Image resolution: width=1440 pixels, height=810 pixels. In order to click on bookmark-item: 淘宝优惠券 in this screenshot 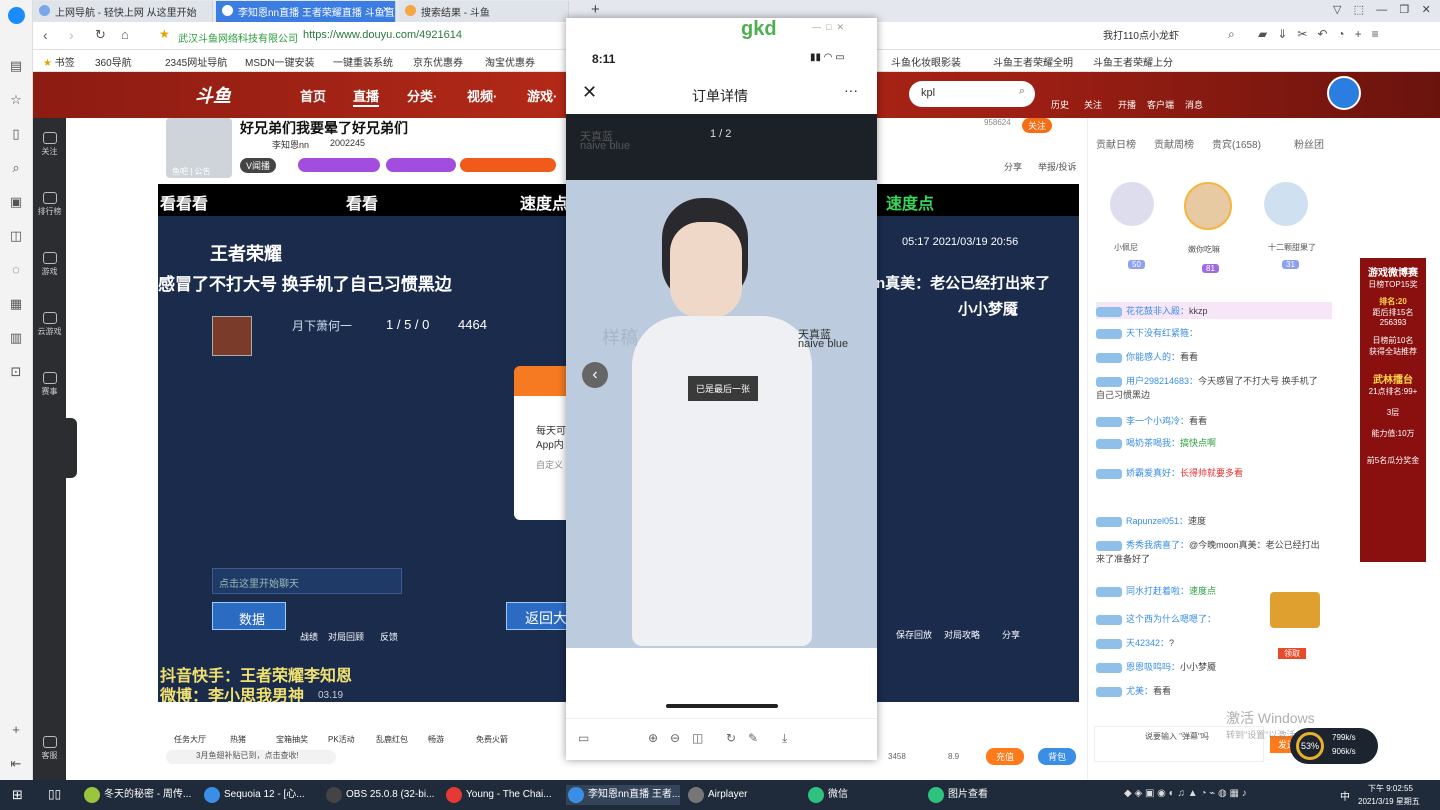, I will do `click(510, 61)`.